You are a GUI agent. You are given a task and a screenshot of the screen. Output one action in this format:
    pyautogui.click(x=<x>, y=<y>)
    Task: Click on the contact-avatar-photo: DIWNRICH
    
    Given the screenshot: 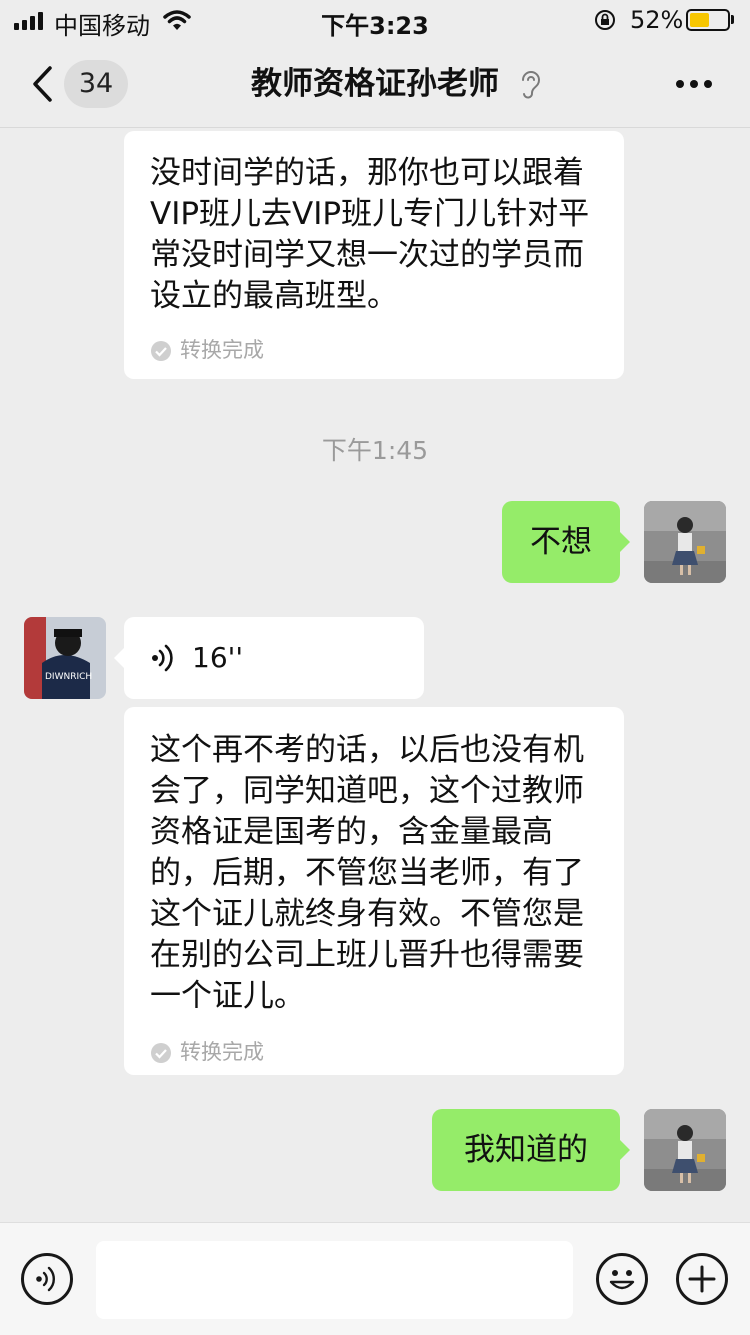 What is the action you would take?
    pyautogui.click(x=65, y=658)
    